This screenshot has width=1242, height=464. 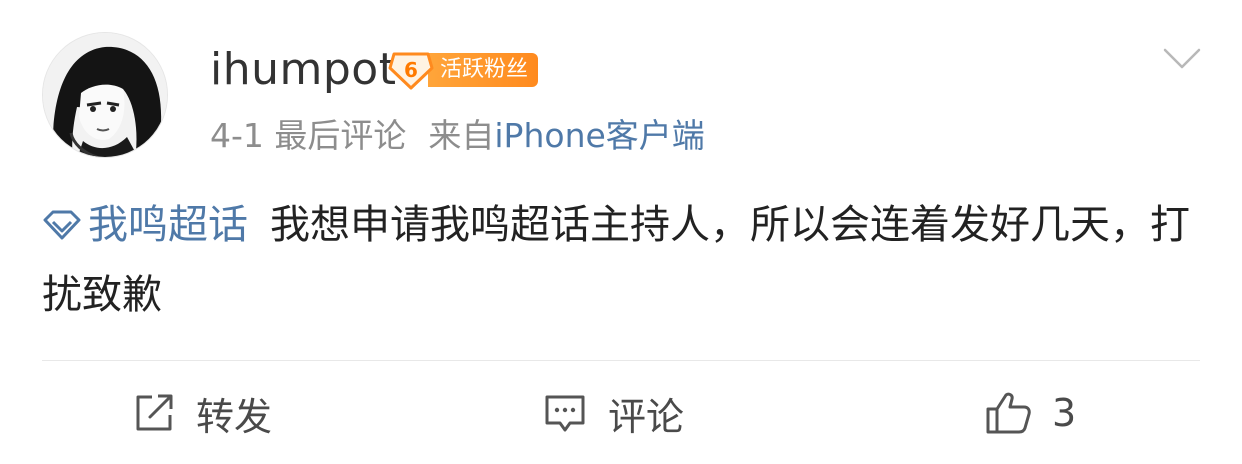 I want to click on repost-button: 转发, so click(x=202, y=413).